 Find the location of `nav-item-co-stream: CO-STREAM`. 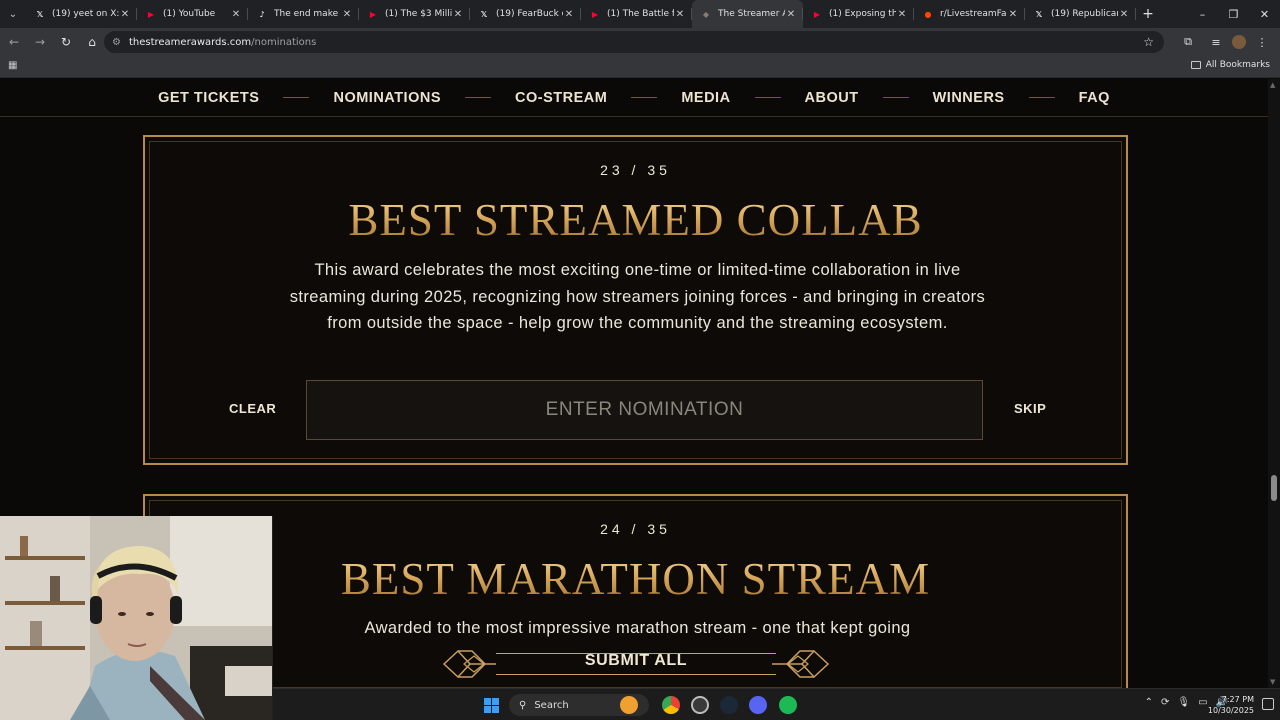

nav-item-co-stream: CO-STREAM is located at coordinates (561, 98).